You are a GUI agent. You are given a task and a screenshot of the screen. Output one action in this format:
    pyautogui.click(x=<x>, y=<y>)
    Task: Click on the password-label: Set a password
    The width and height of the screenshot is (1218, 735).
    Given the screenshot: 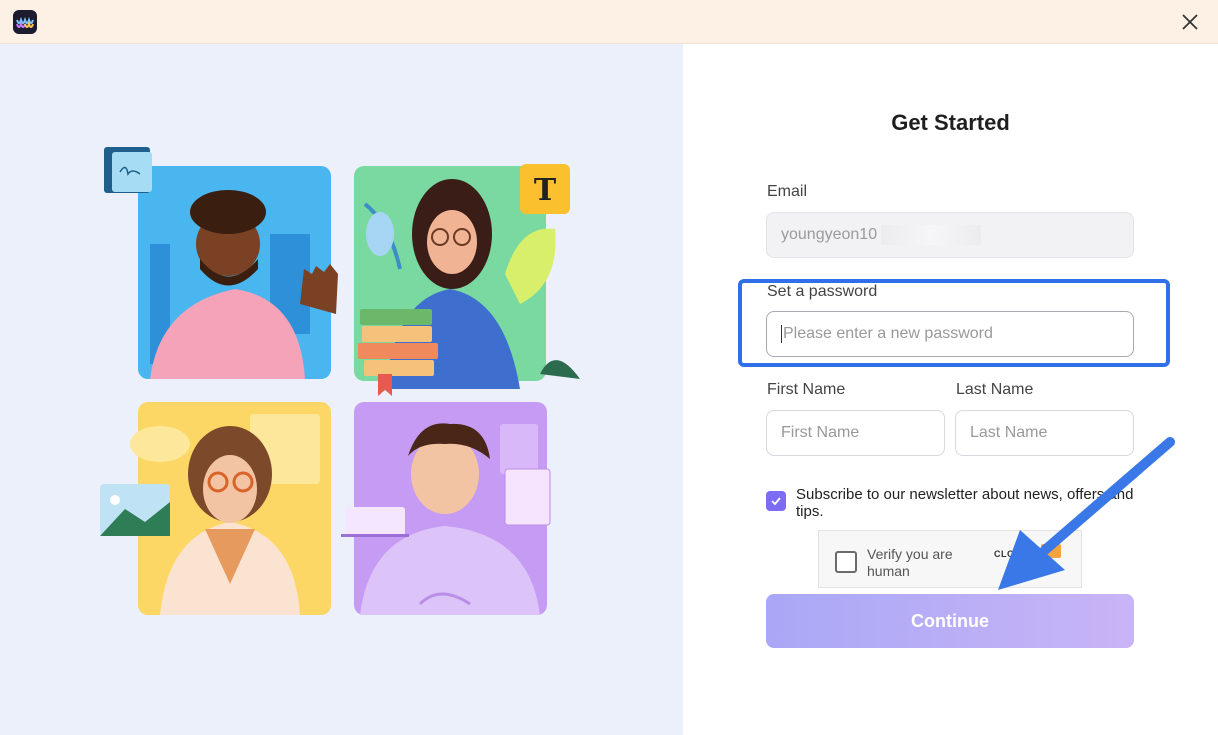 What is the action you would take?
    pyautogui.click(x=822, y=291)
    